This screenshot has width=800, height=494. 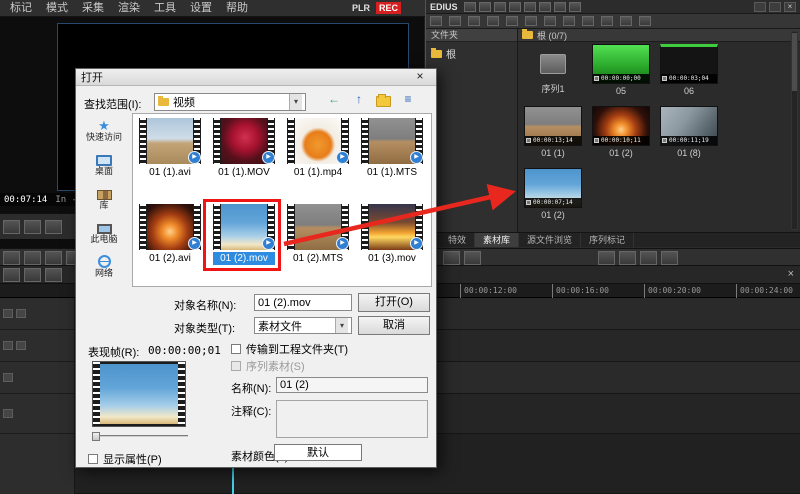 I want to click on menu-capture: 采集, so click(x=93, y=8).